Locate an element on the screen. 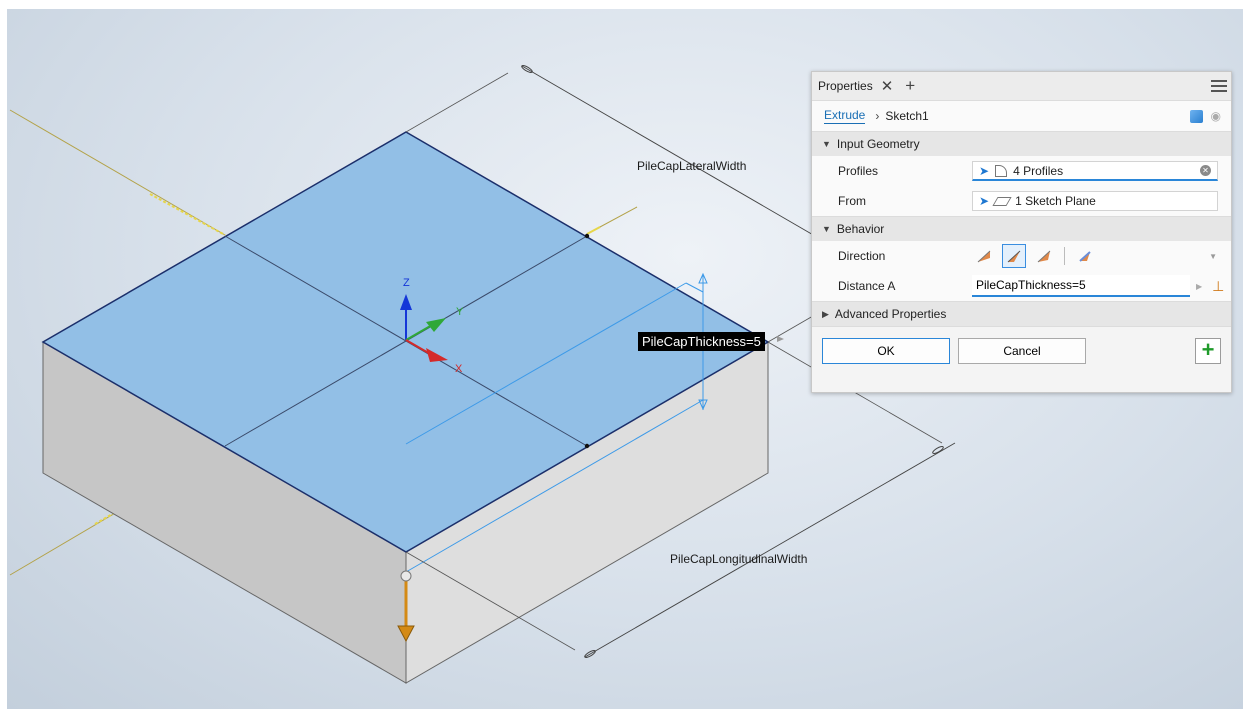  ok-button: OK is located at coordinates (886, 351).